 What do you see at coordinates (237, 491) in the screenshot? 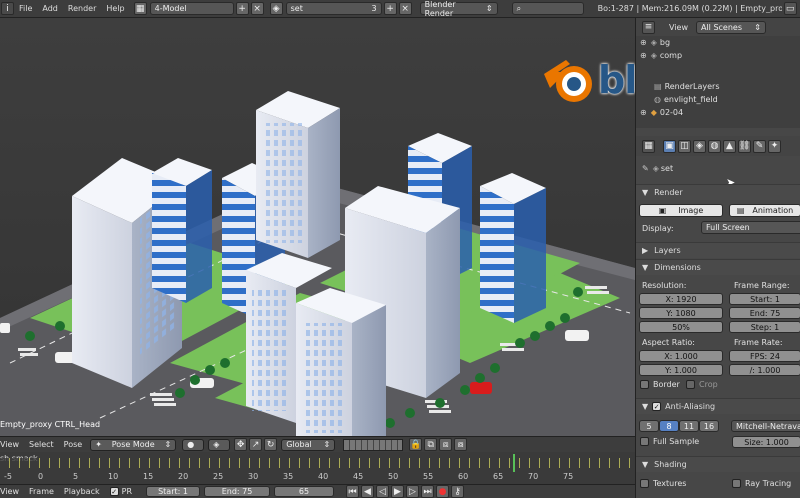
I see `timeline-end-field: End: 75` at bounding box center [237, 491].